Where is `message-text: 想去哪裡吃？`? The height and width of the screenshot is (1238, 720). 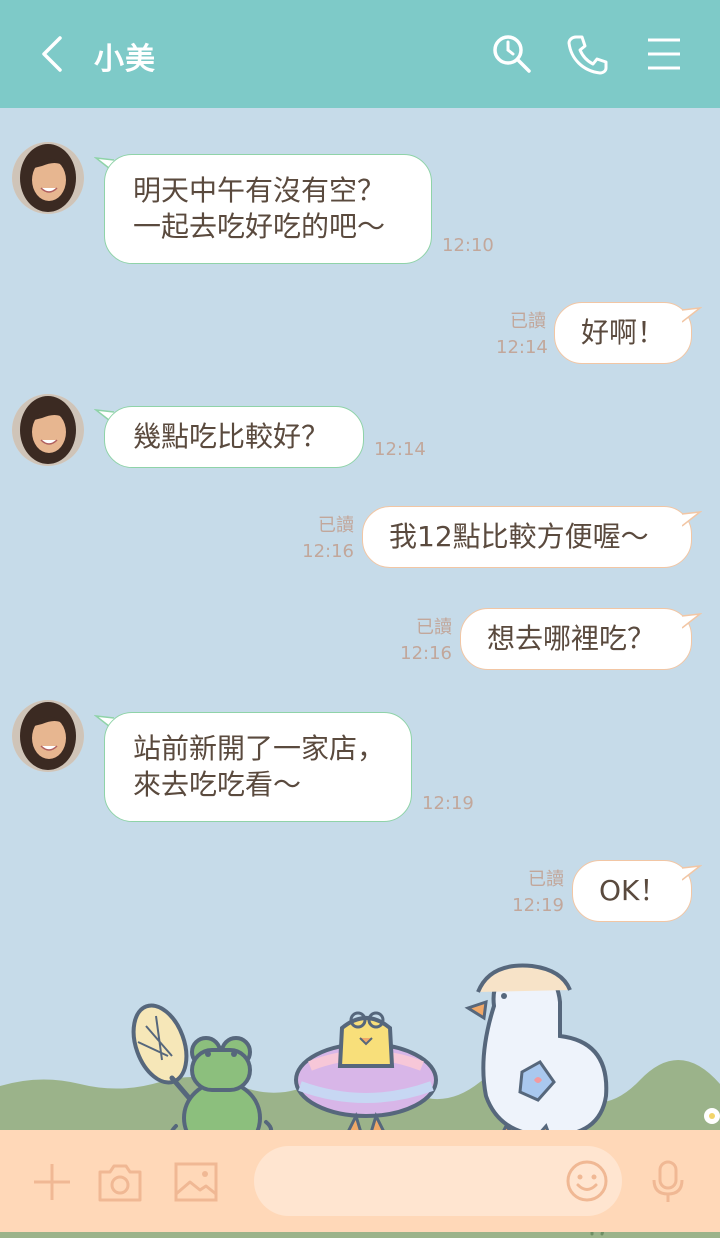
message-text: 想去哪裡吃？ is located at coordinates (571, 638).